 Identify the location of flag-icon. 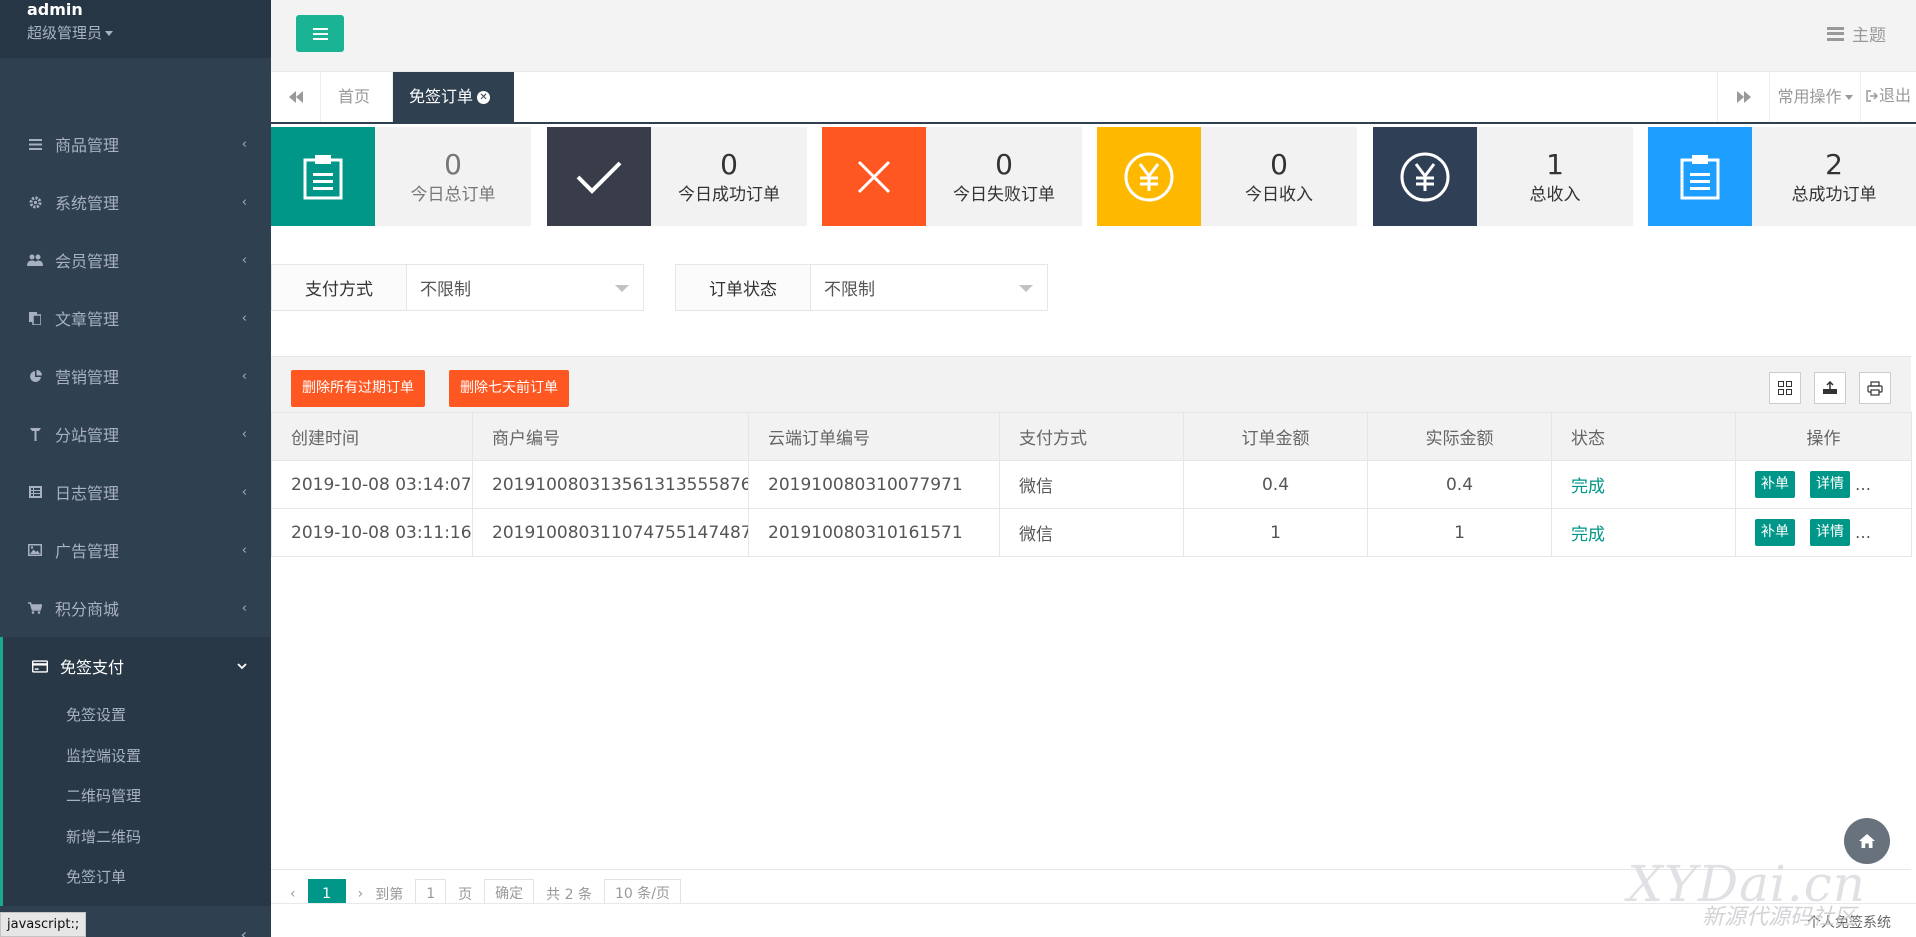
(35, 434).